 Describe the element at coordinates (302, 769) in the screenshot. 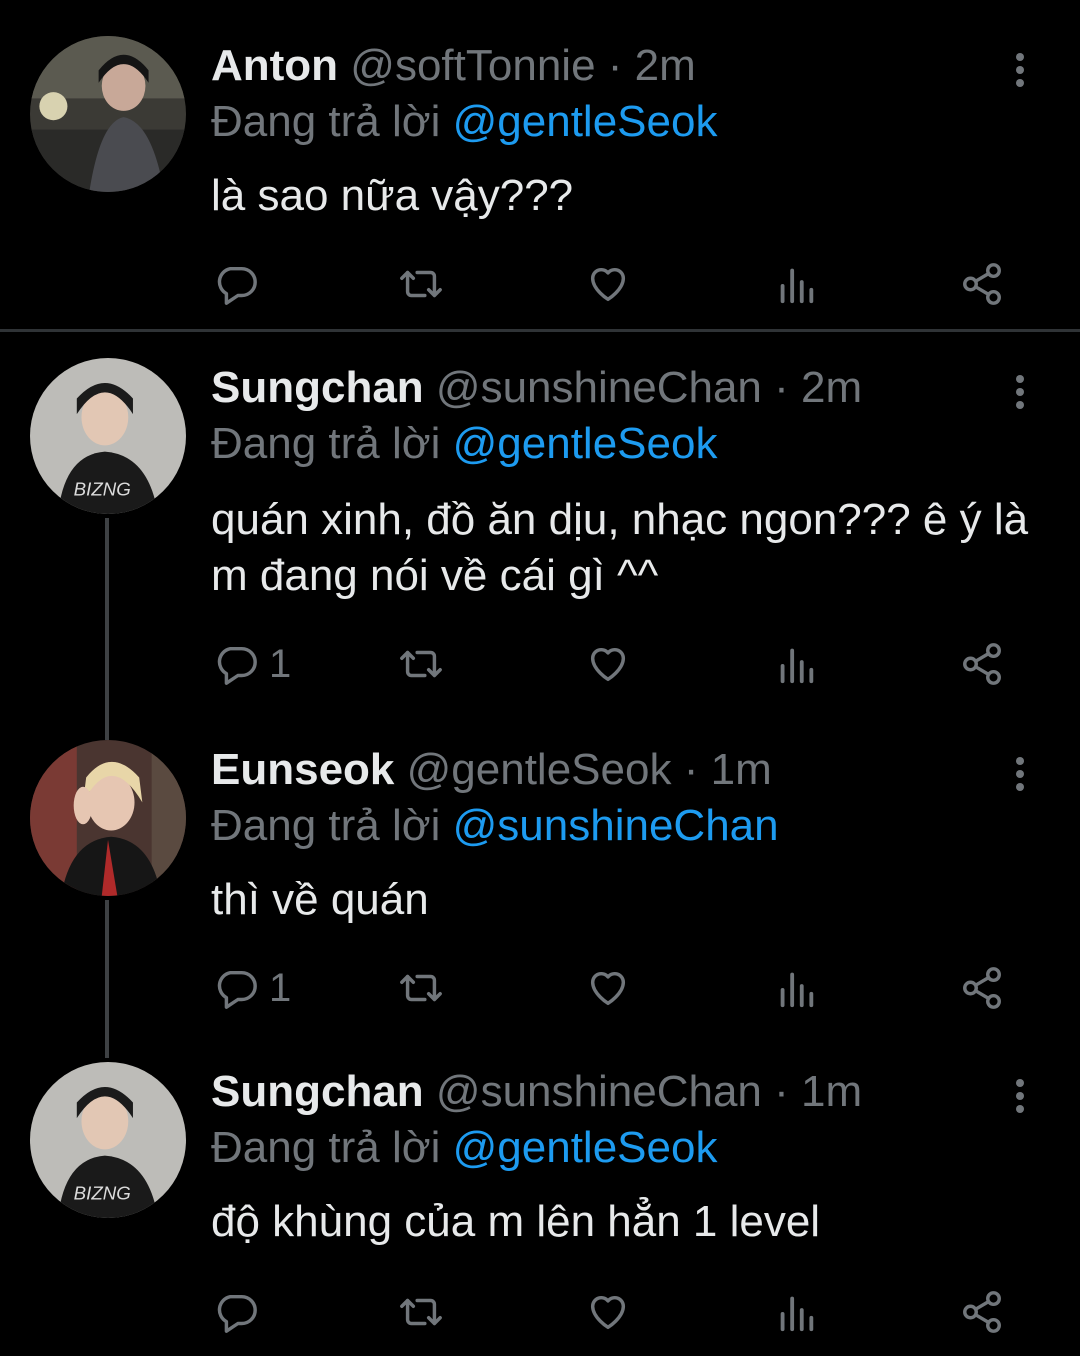

I see `display-name: Eunseok` at that location.